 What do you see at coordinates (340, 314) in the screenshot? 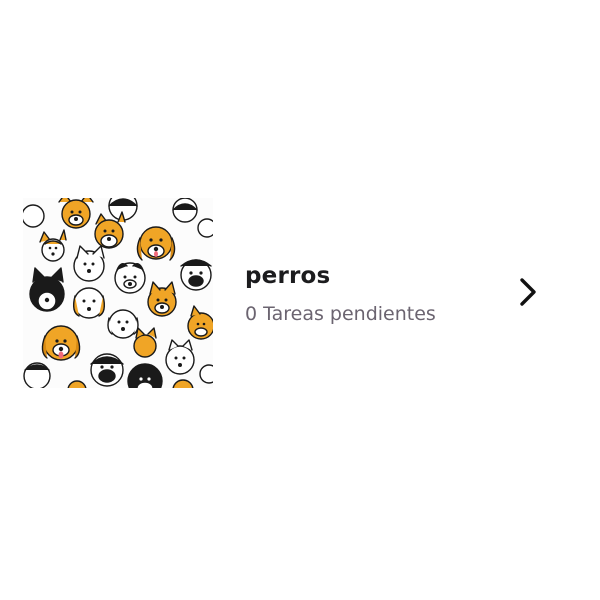
I see `pending-tasks-label: 0 Tareas pendientes` at bounding box center [340, 314].